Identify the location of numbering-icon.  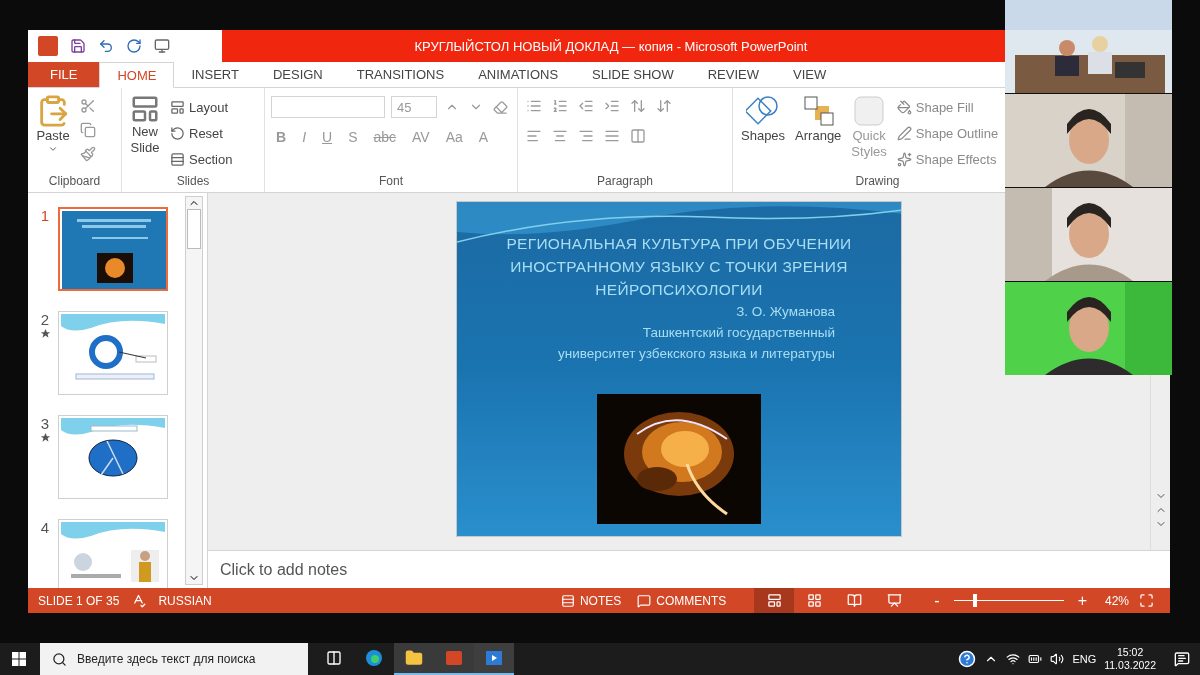
(560, 106).